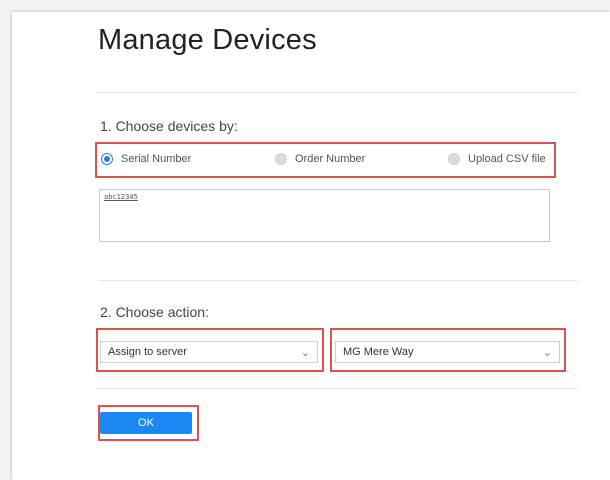  Describe the element at coordinates (324, 215) in the screenshot. I see `devices-textarea: abc12345` at that location.